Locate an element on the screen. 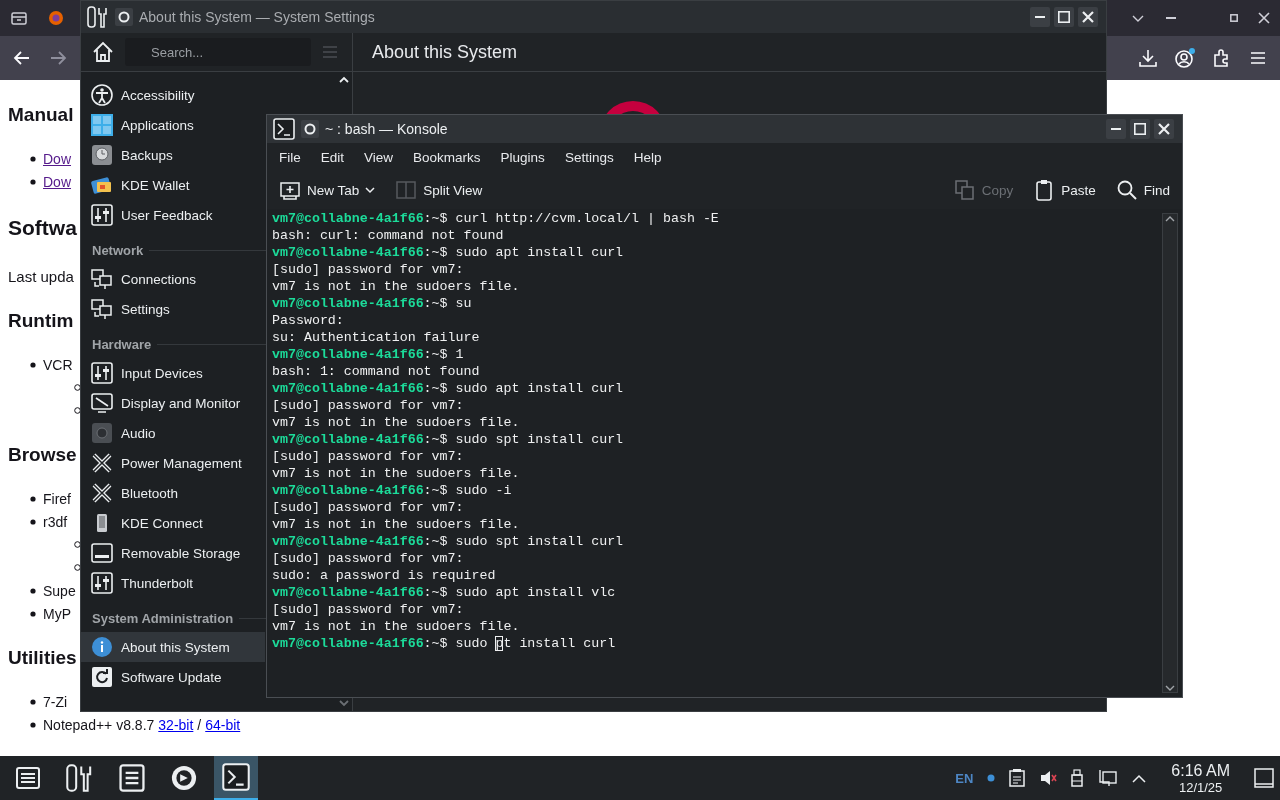 The height and width of the screenshot is (800, 1280). sidebar-item: Connections is located at coordinates (173, 279).